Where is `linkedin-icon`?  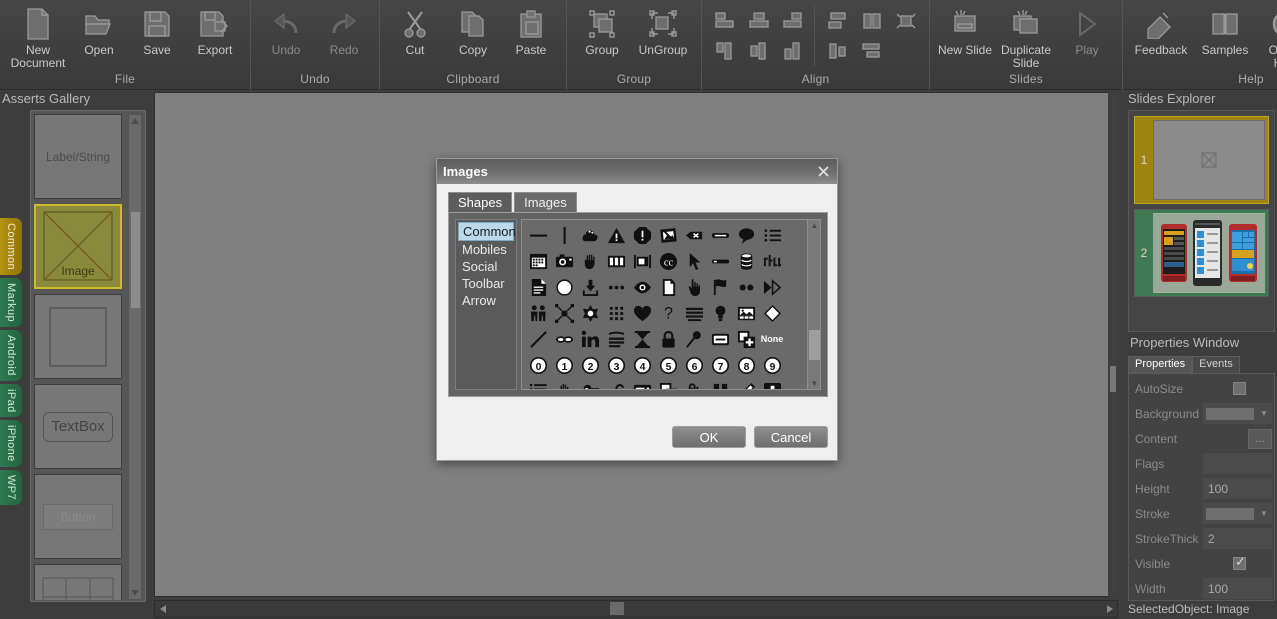 linkedin-icon is located at coordinates (590, 339).